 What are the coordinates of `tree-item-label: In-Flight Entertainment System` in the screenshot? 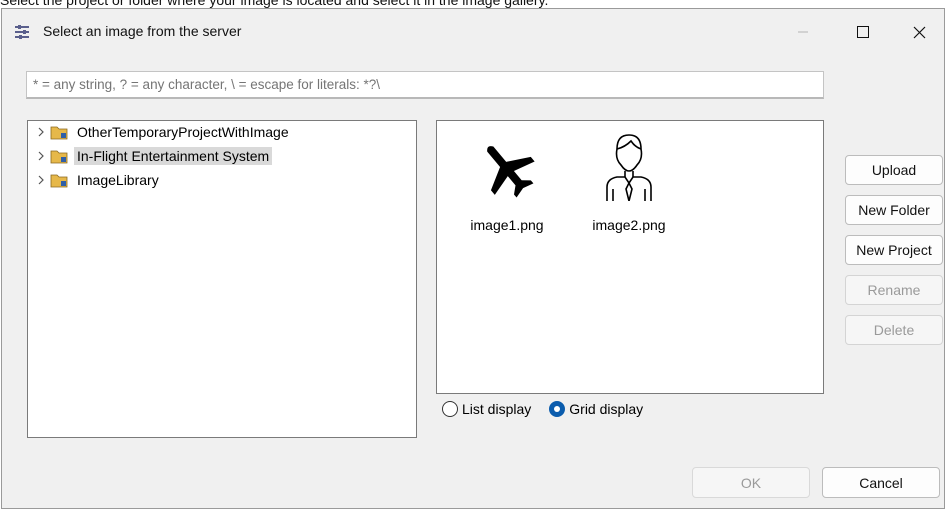 It's located at (173, 156).